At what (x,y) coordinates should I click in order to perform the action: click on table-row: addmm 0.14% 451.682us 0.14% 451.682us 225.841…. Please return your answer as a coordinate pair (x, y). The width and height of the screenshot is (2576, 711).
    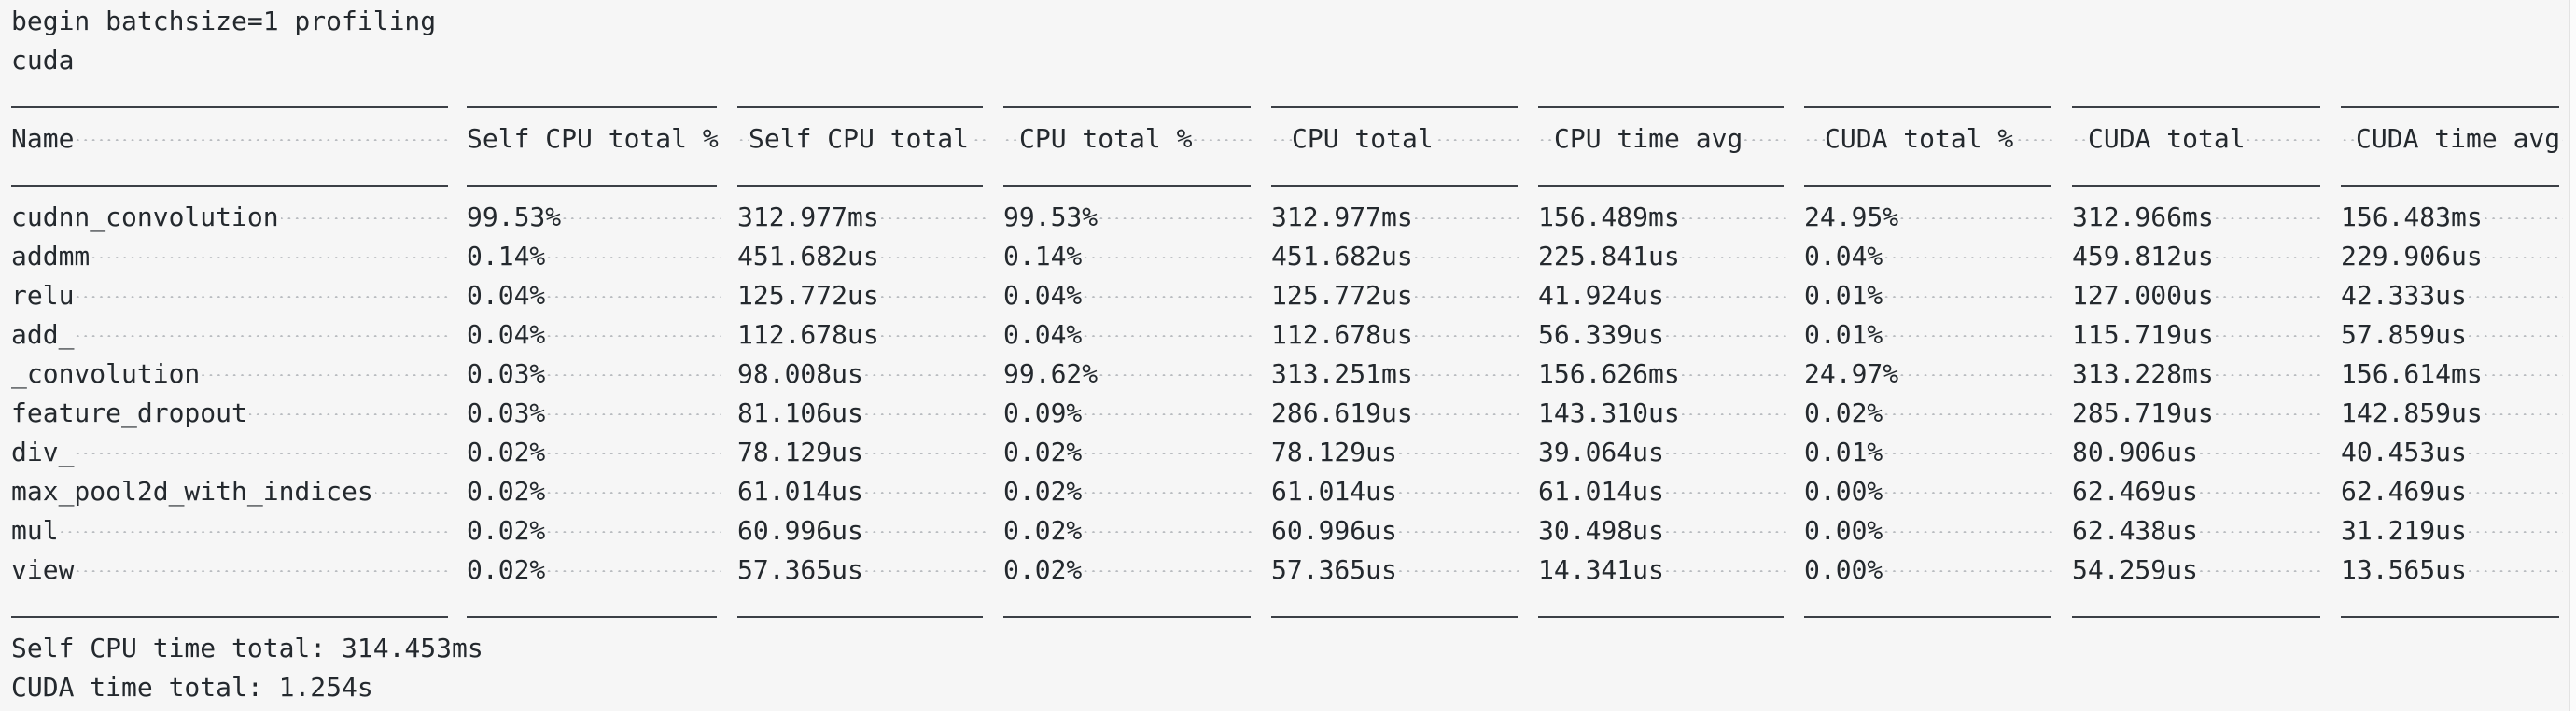
    Looking at the image, I should click on (1285, 256).